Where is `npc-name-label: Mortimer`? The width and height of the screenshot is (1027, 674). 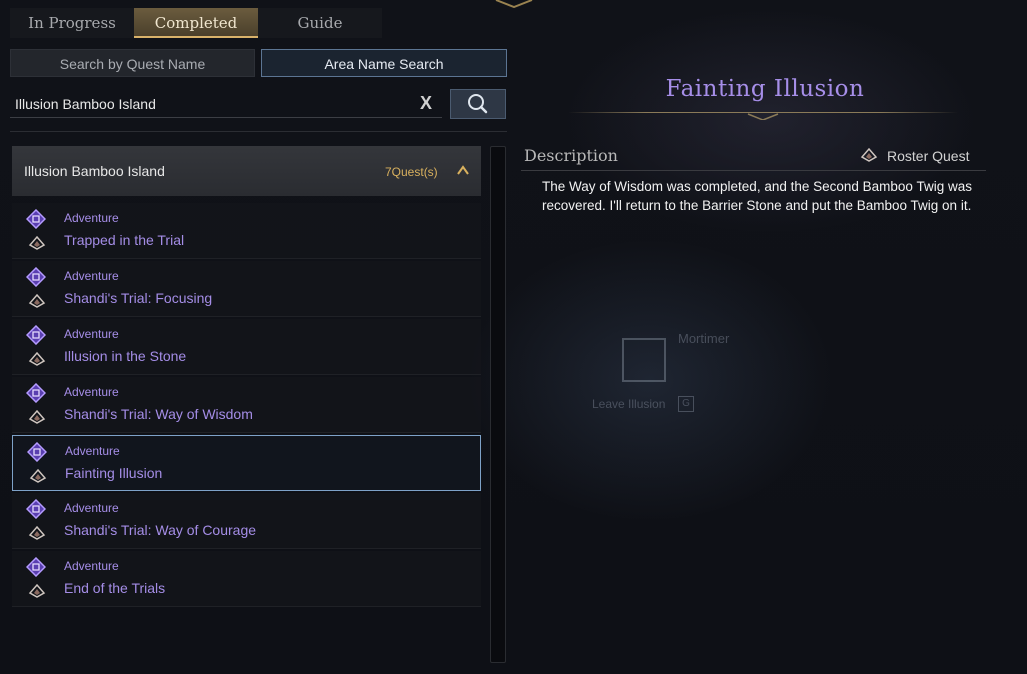 npc-name-label: Mortimer is located at coordinates (704, 338).